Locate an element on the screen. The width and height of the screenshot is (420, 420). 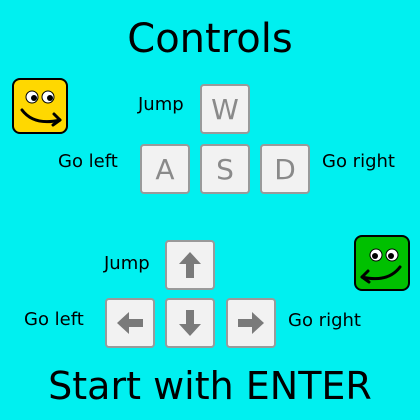
go-left-label-p1: Go left is located at coordinates (88, 161).